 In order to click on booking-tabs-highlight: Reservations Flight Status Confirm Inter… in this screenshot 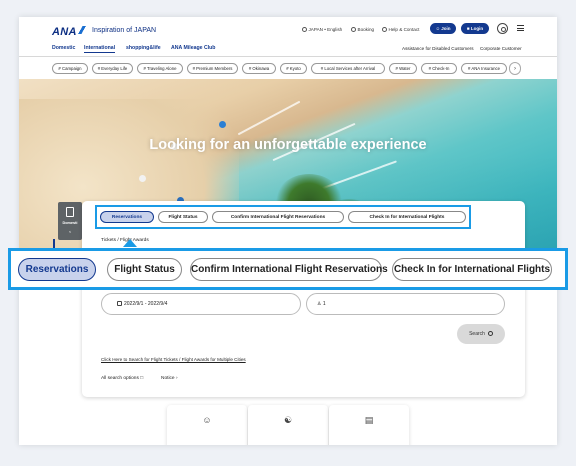, I will do `click(283, 217)`.